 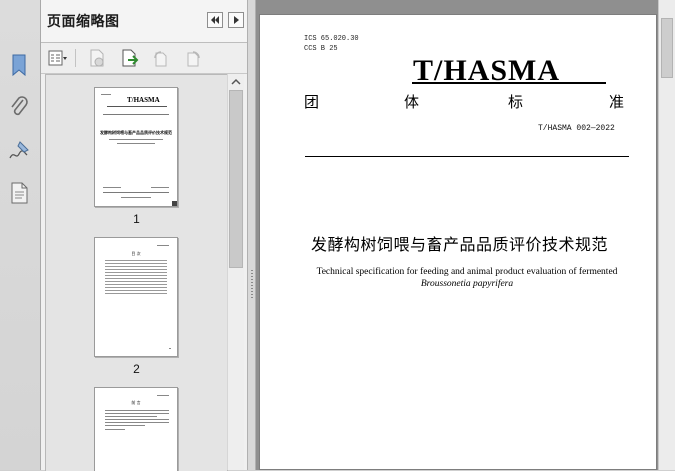 I want to click on header-rule, so click(x=467, y=156).